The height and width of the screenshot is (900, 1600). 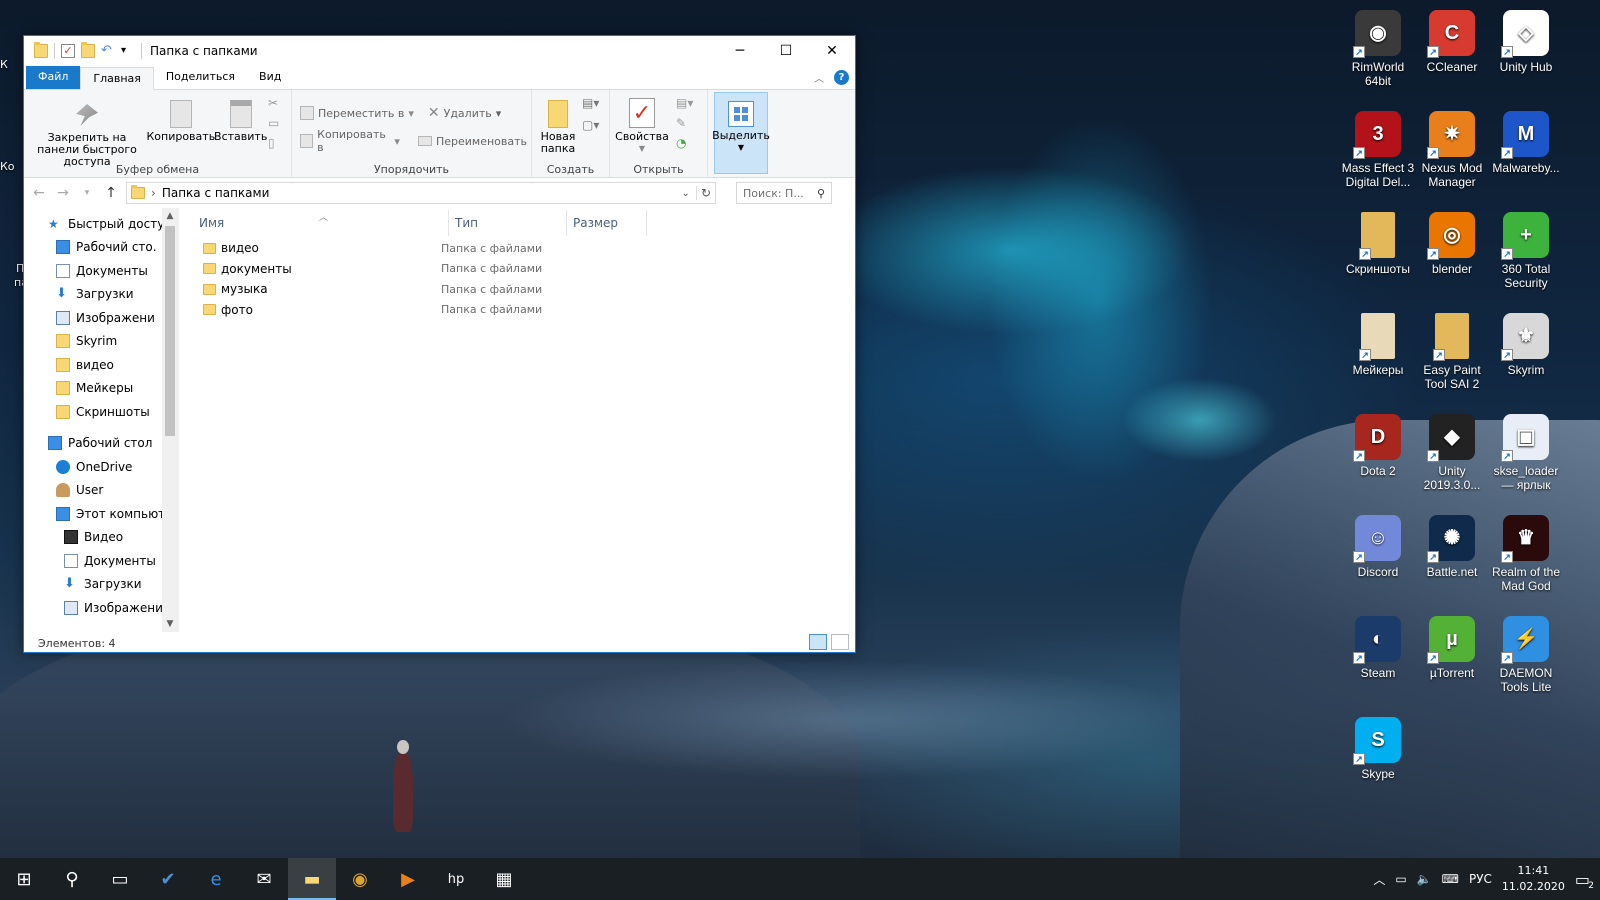 What do you see at coordinates (39, 193) in the screenshot?
I see `back-arrow-icon: ←` at bounding box center [39, 193].